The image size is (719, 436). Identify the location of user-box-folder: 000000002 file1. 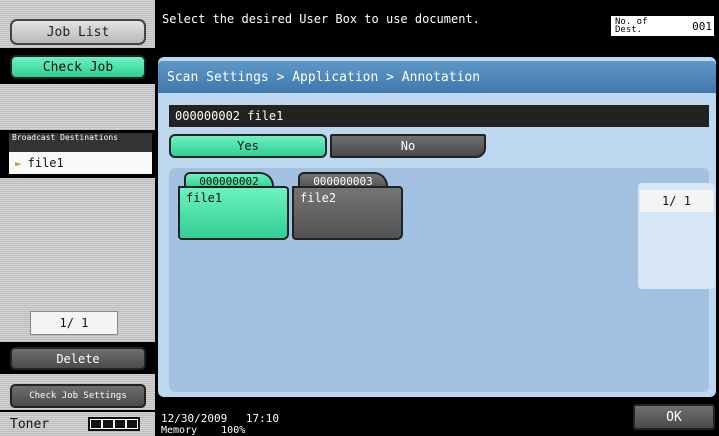
(233, 206).